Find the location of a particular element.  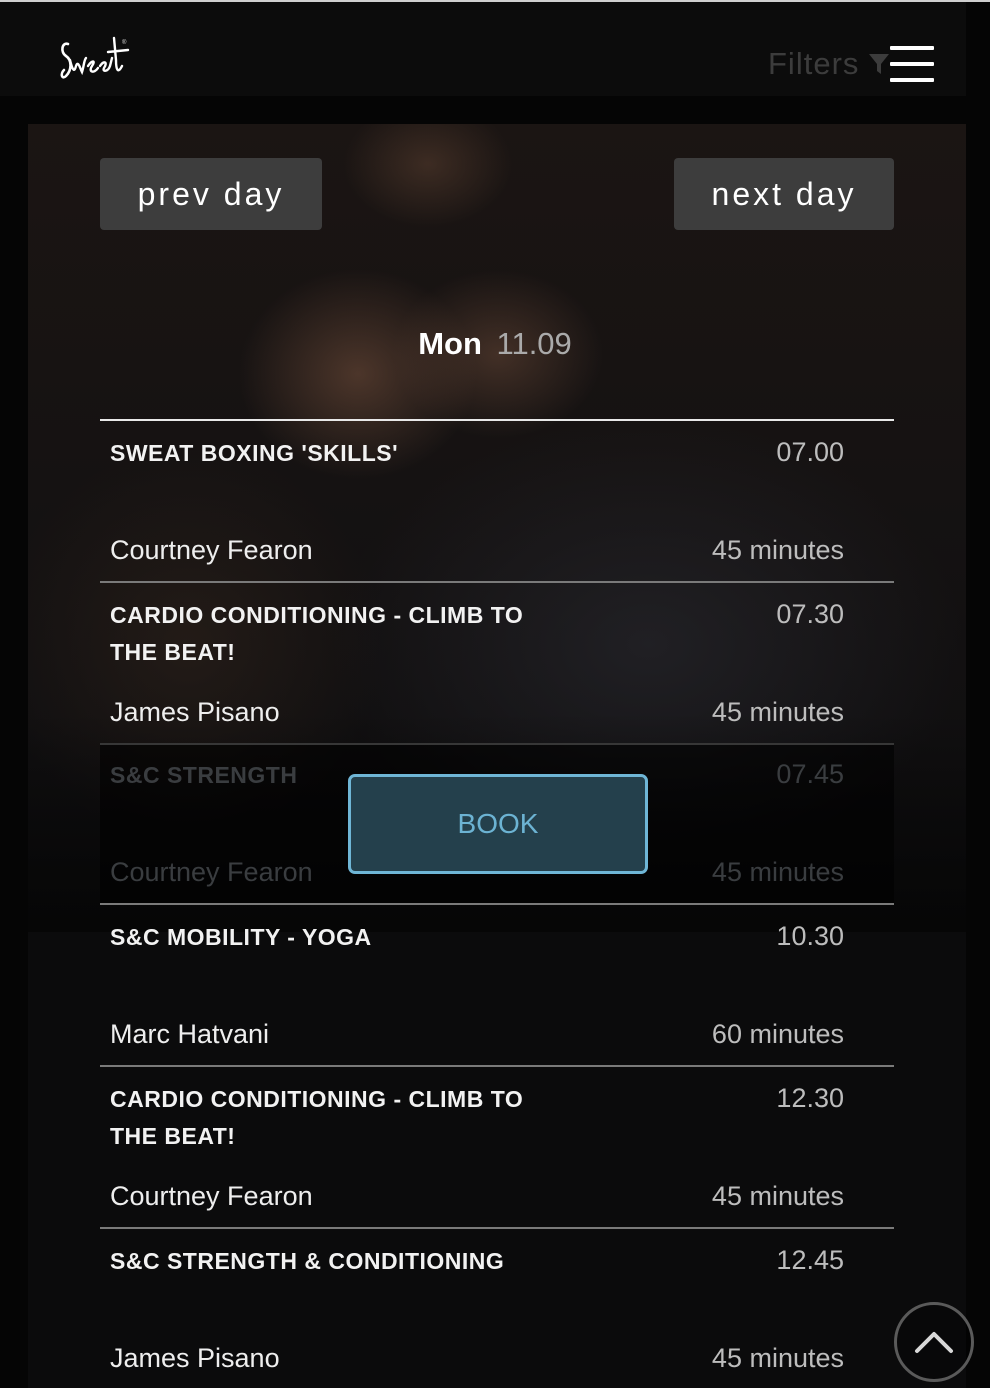

class-instructor: Marc Hatvani is located at coordinates (190, 1034).